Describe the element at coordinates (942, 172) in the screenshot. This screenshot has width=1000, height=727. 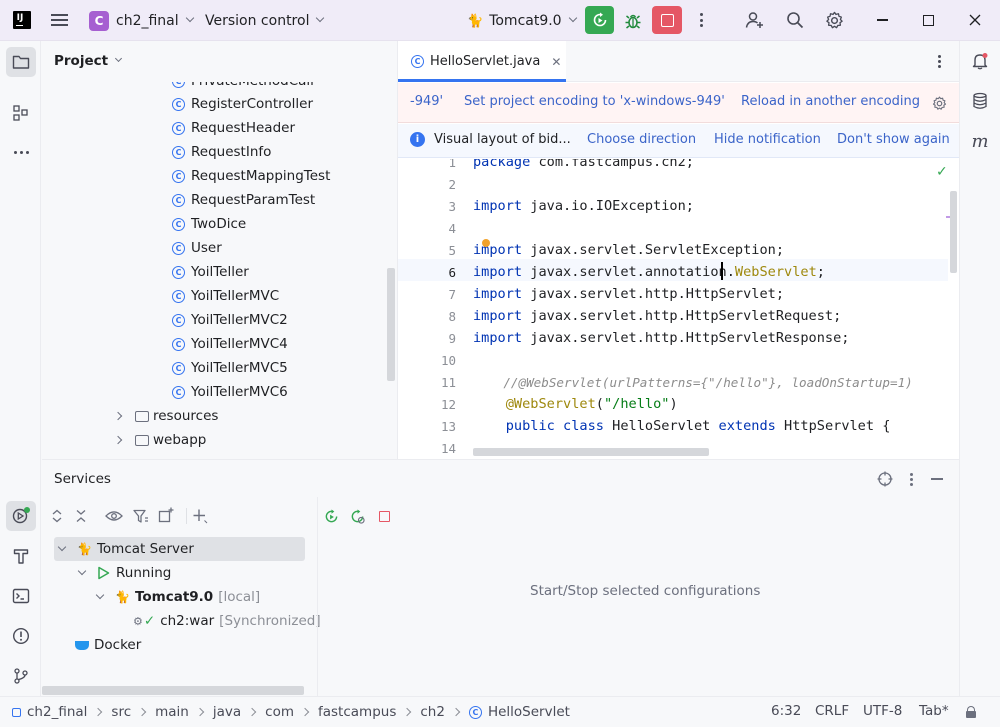
I see `inspection-ok-icon: ✓` at that location.